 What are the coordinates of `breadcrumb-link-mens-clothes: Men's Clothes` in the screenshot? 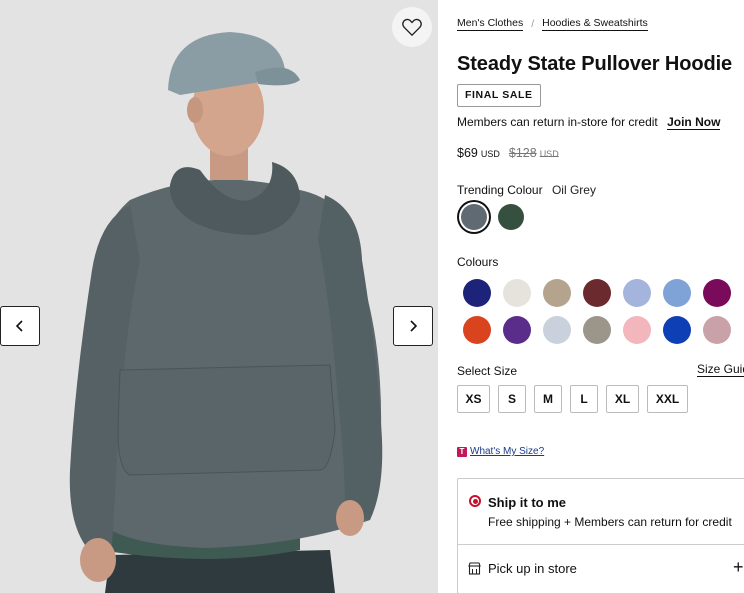 It's located at (490, 24).